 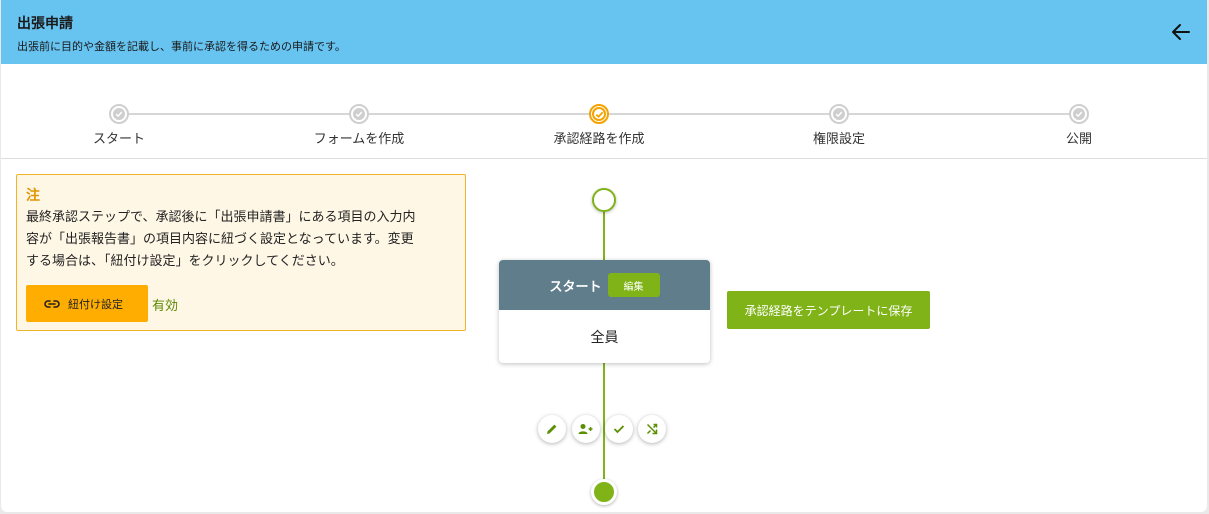 I want to click on back-button, so click(x=1181, y=32).